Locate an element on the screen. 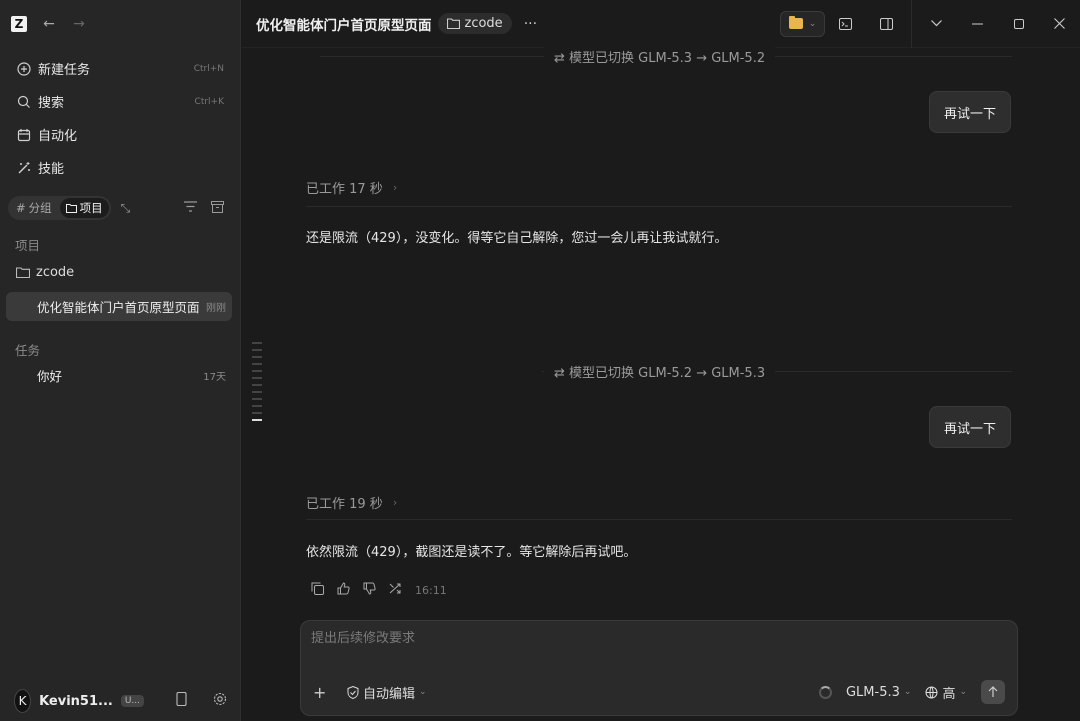 Image resolution: width=1080 pixels, height=721 pixels. composer: + 自动编辑 ⌄ GLM-5.3 ⌄ 高 ⌄ is located at coordinates (659, 668).